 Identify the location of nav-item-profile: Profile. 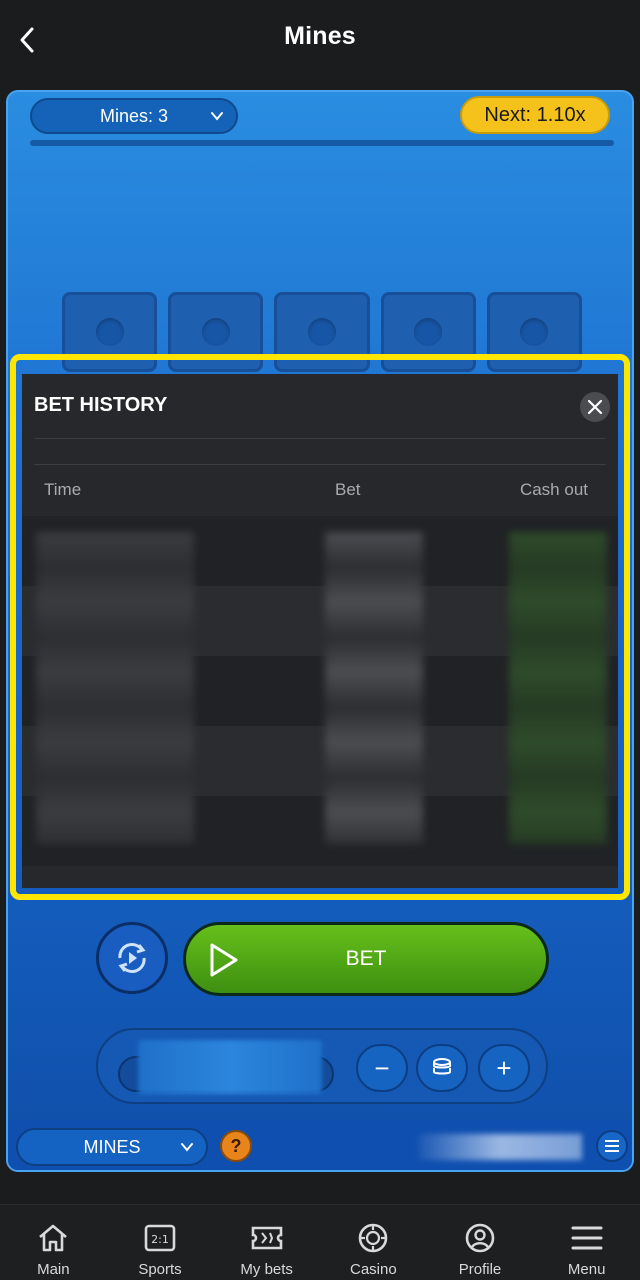
(480, 1242).